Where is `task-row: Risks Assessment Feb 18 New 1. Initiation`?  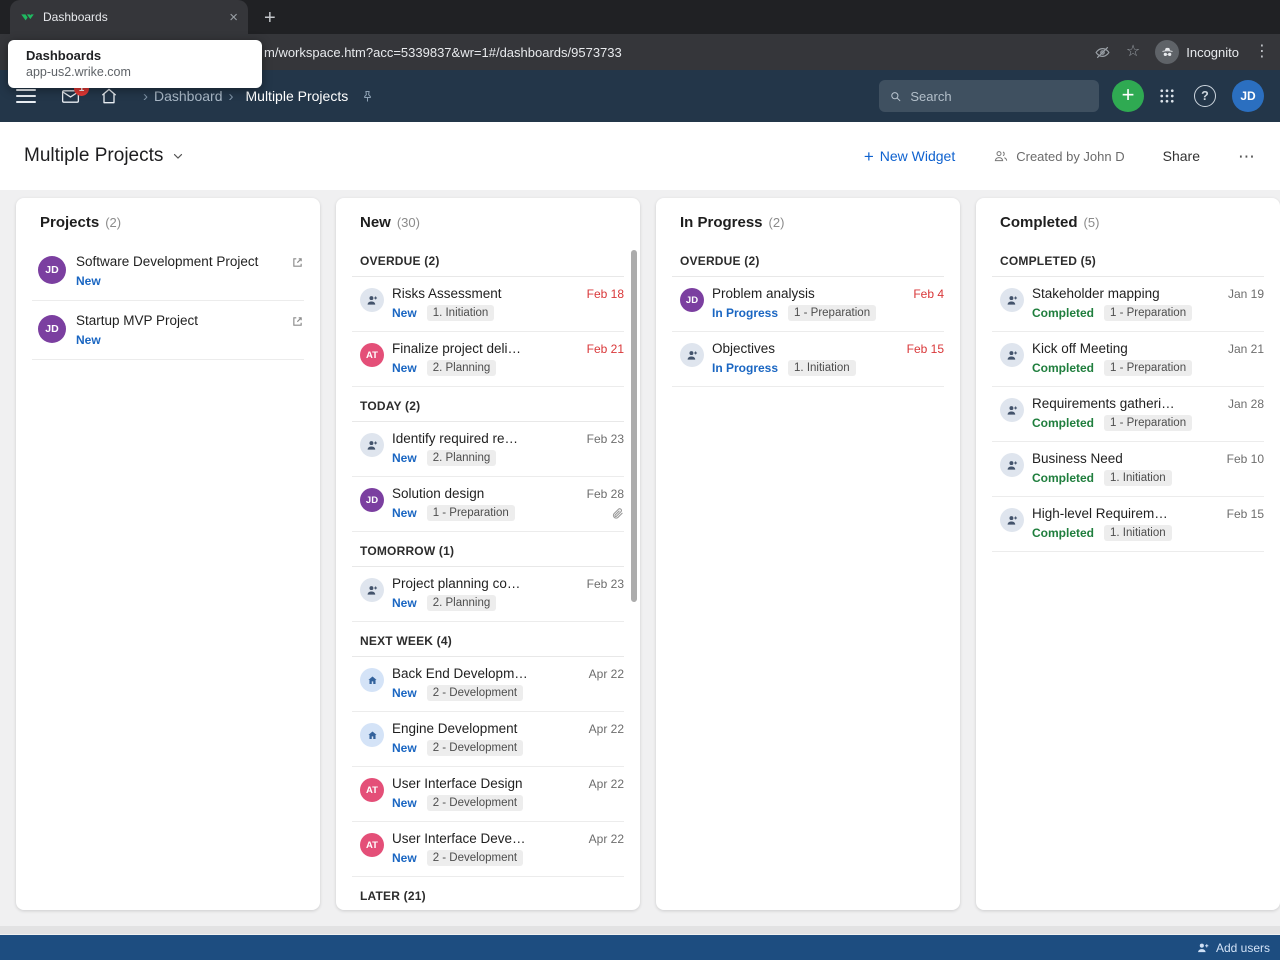
task-row: Risks Assessment Feb 18 New 1. Initiation is located at coordinates (488, 304).